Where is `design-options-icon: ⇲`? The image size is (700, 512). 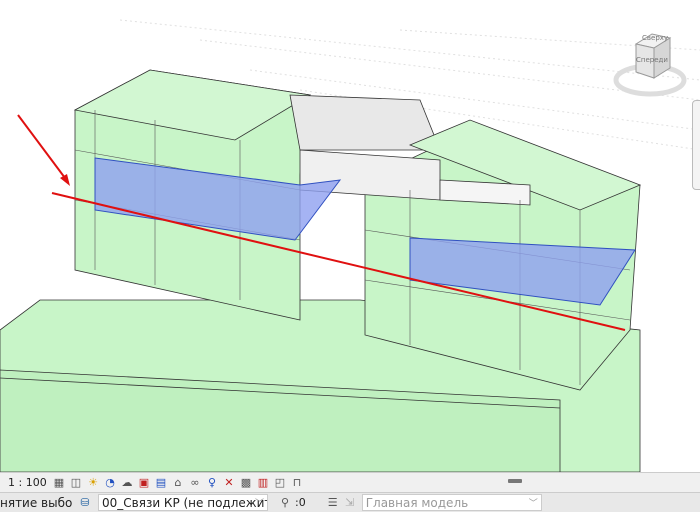 design-options-icon: ⇲ is located at coordinates (350, 502).